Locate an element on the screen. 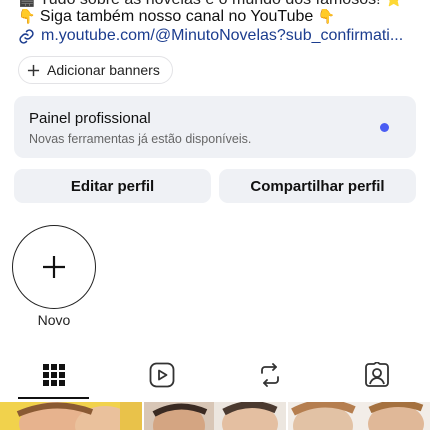  tab-reels is located at coordinates (161, 375).